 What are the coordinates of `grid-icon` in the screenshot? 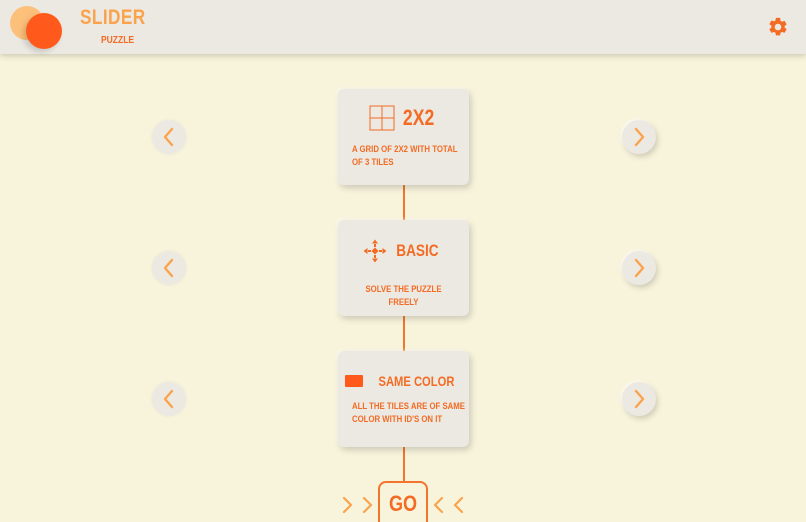 It's located at (382, 118).